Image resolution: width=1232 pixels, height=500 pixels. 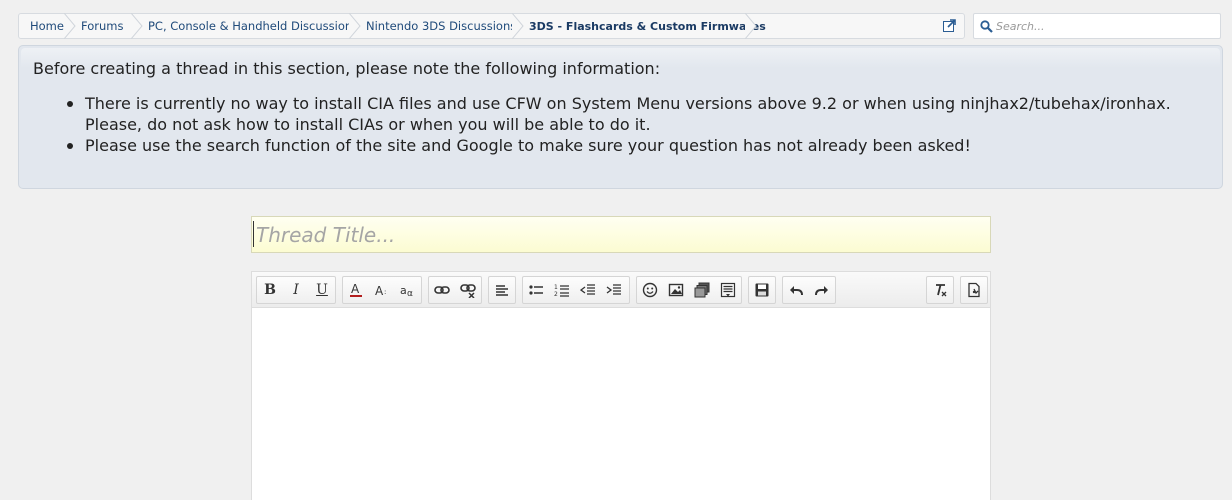 What do you see at coordinates (986, 26) in the screenshot?
I see `search-icon` at bounding box center [986, 26].